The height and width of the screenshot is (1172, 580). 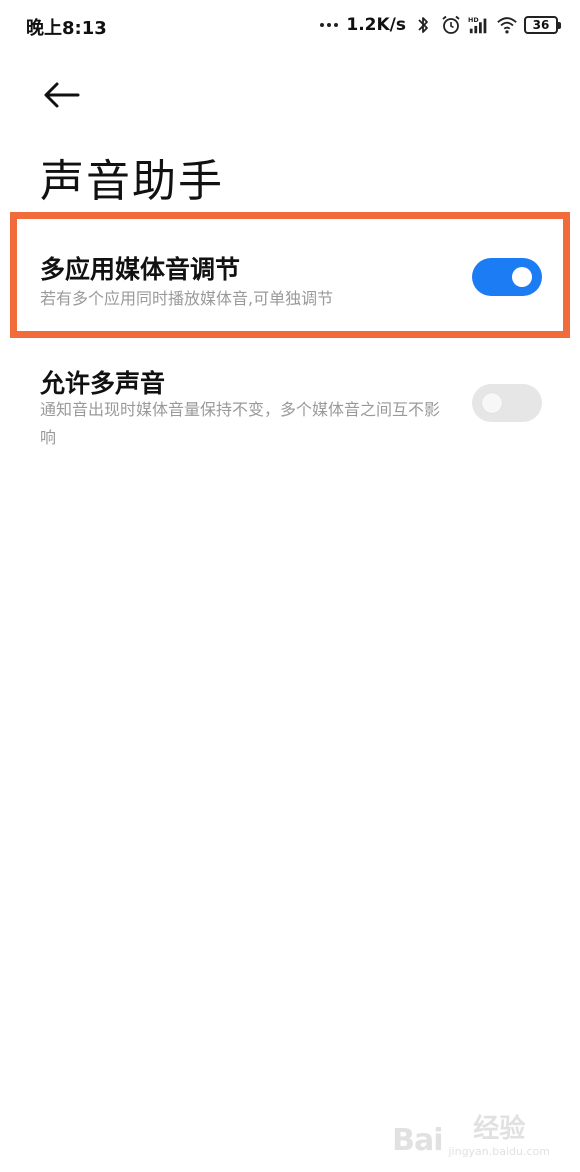 What do you see at coordinates (66, 28) in the screenshot?
I see `status-time: 晚上8:13` at bounding box center [66, 28].